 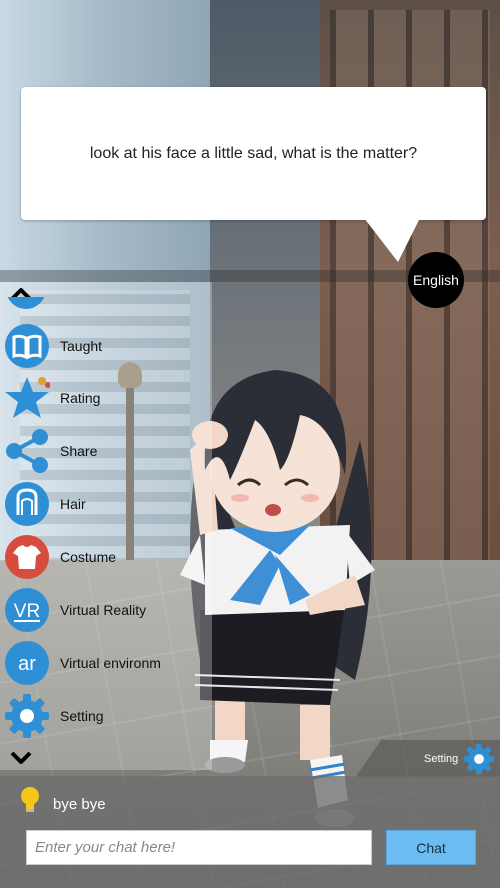 I want to click on share-icon, so click(x=27, y=451).